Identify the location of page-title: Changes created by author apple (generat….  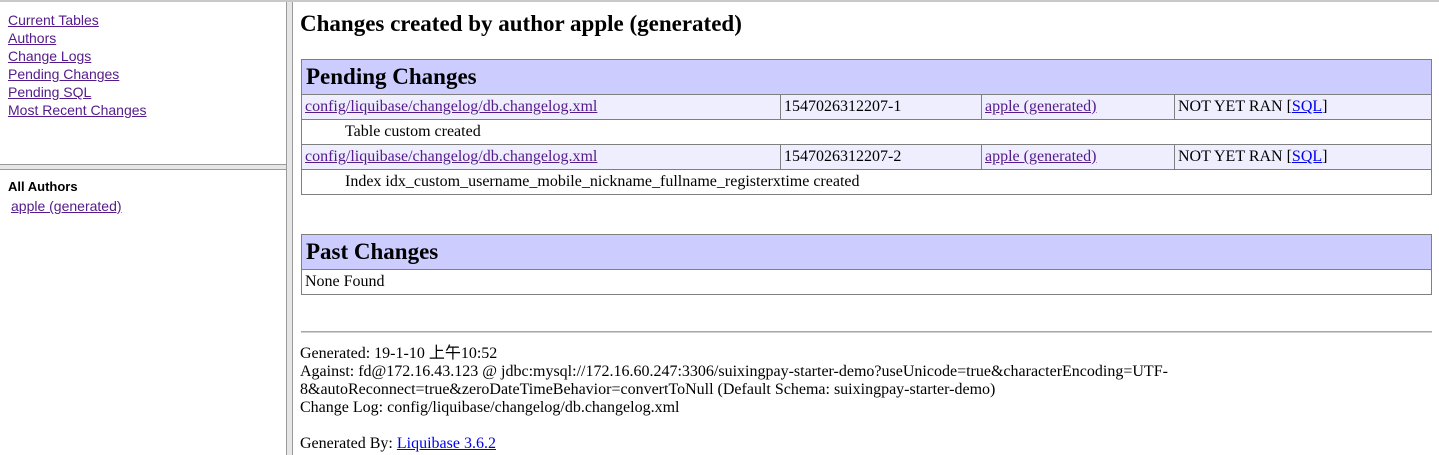
(521, 23).